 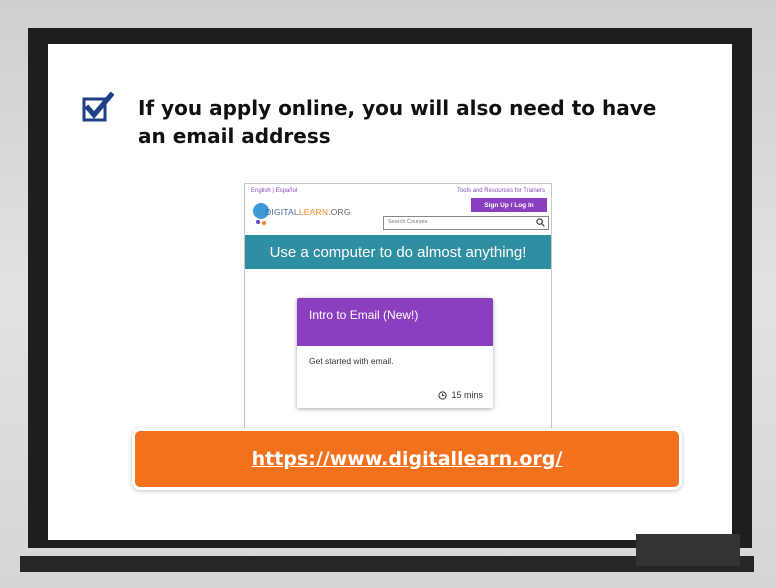 I want to click on logo-text-learn: LEARN, so click(x=313, y=212).